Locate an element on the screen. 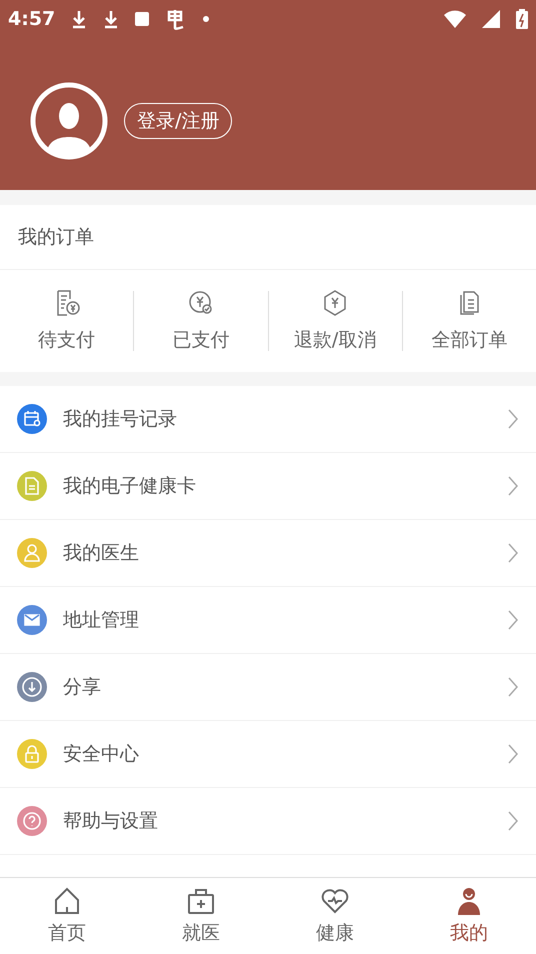 This screenshot has height=954, width=536. nav-tab: 首页 is located at coordinates (67, 916).